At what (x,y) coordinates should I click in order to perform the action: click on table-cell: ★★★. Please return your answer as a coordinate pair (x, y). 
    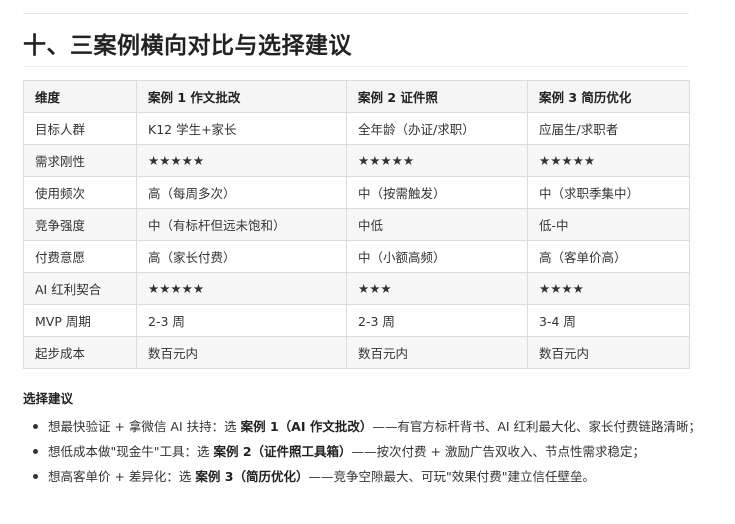
    Looking at the image, I should click on (437, 288).